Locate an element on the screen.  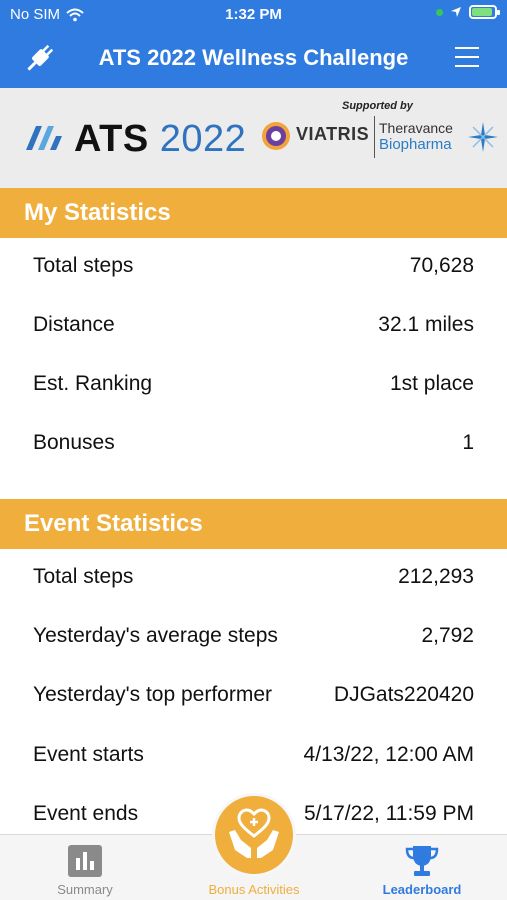
trophy-icon is located at coordinates (422, 861).